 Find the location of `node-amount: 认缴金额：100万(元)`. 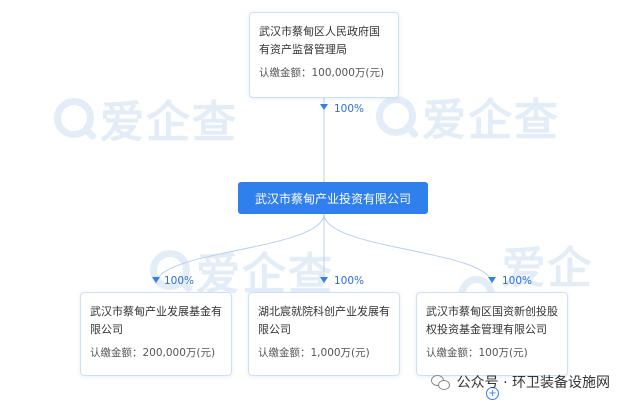

node-amount: 认缴金额：100万(元) is located at coordinates (477, 353).